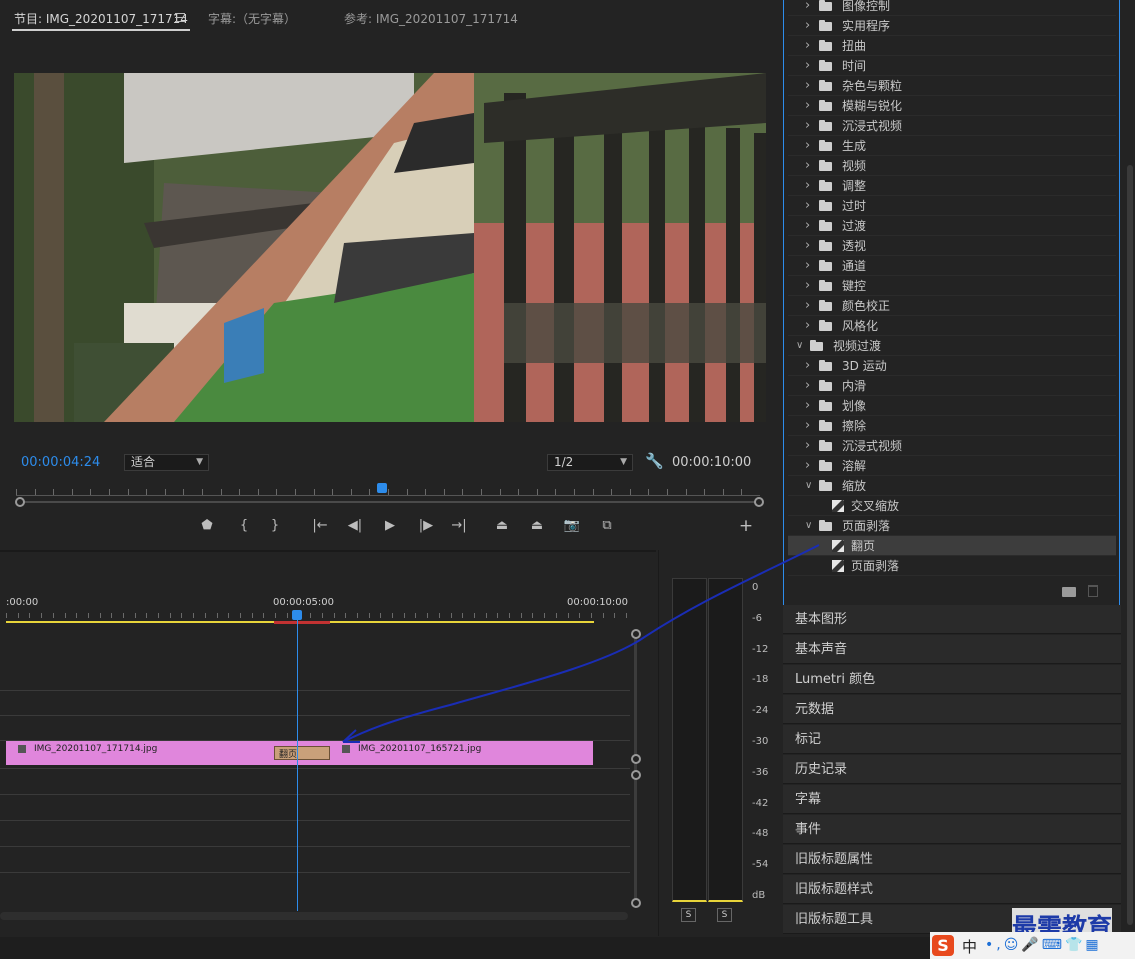 This screenshot has width=1135, height=959. Describe the element at coordinates (426, 525) in the screenshot. I see `step-forward-icon: |▶` at that location.